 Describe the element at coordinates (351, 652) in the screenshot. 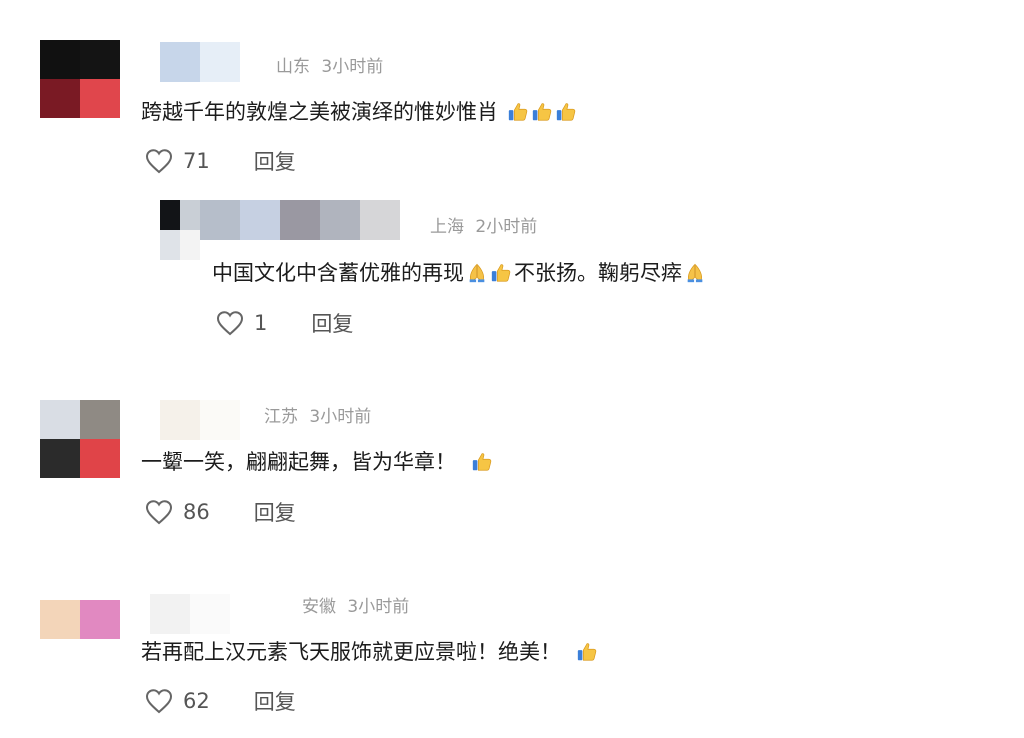

I see `comment-body: 若再配上汉元素飞天服饰就更应景啦！绝美！` at that location.